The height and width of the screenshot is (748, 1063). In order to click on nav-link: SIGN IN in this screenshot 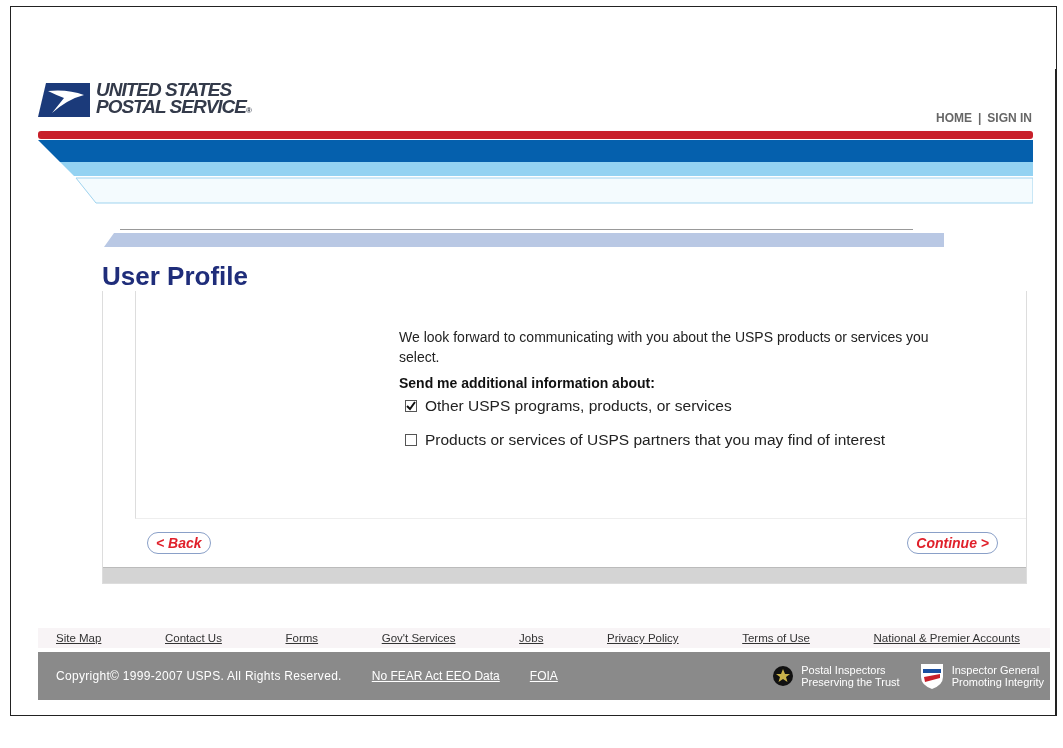, I will do `click(1009, 118)`.